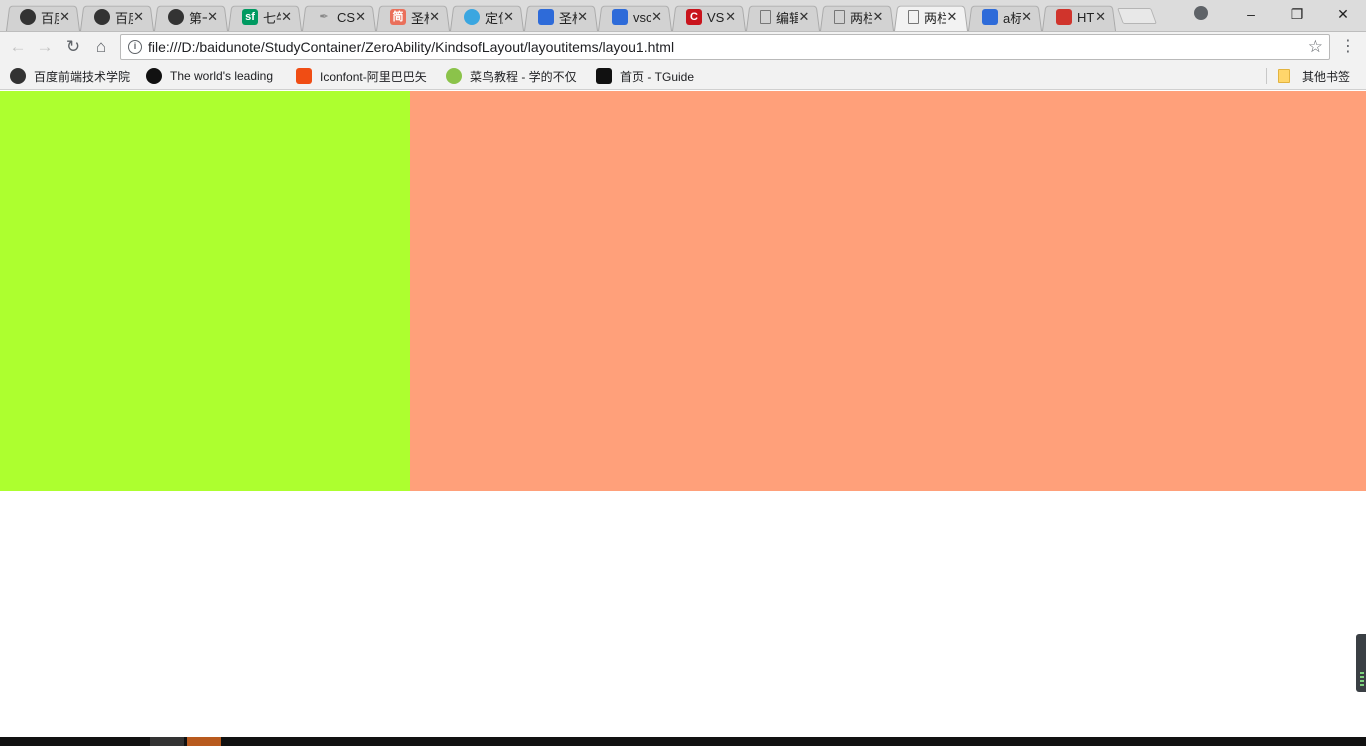 The image size is (1366, 746). What do you see at coordinates (18, 47) in the screenshot?
I see `back-button: ←` at bounding box center [18, 47].